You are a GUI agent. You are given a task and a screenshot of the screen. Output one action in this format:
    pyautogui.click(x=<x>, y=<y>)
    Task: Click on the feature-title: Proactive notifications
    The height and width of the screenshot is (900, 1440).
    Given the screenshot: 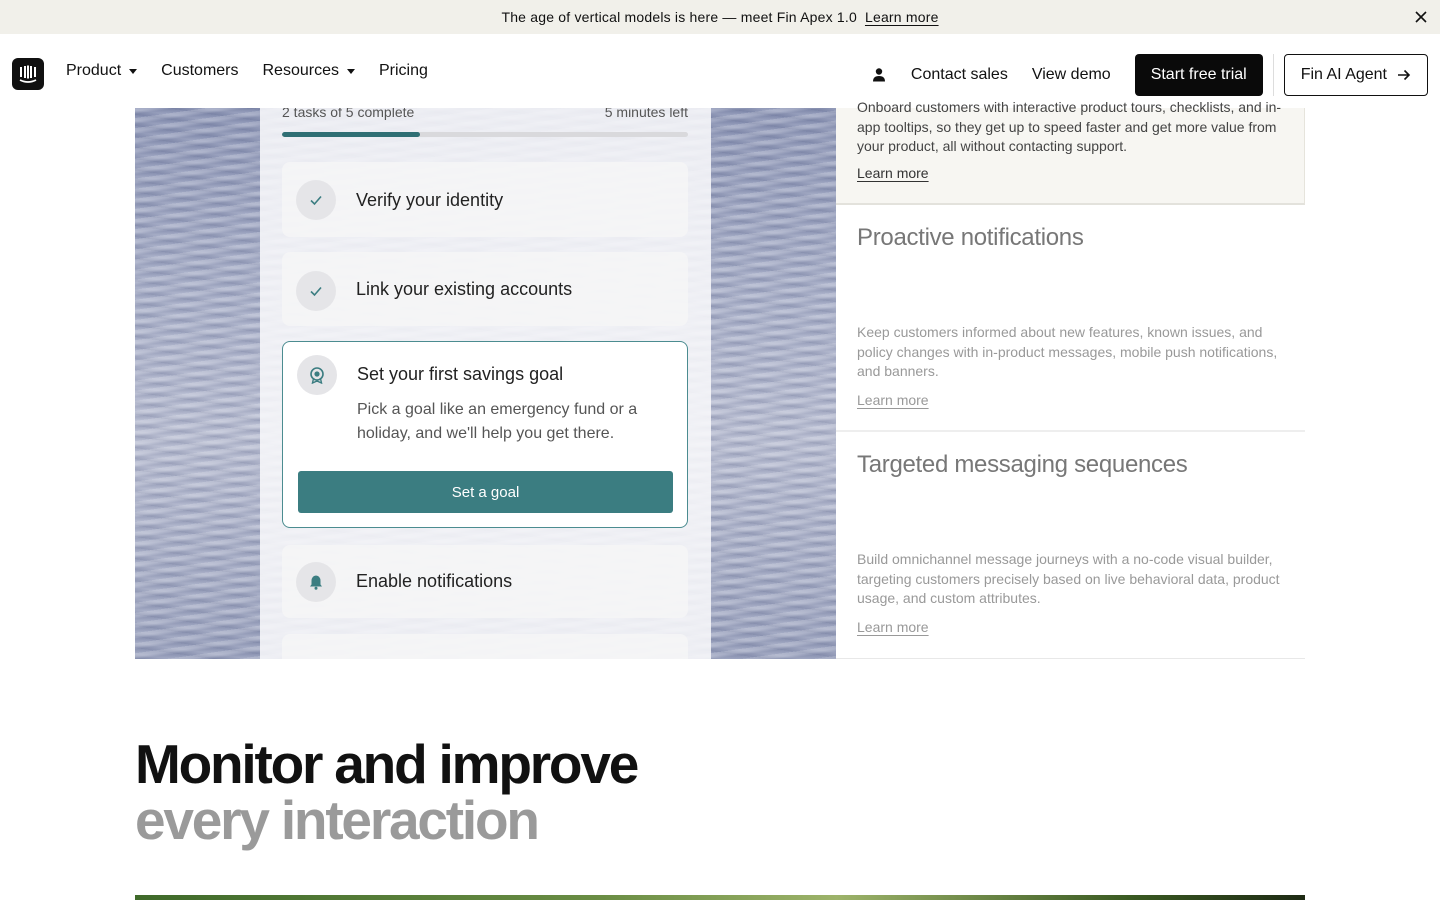 What is the action you would take?
    pyautogui.click(x=970, y=237)
    